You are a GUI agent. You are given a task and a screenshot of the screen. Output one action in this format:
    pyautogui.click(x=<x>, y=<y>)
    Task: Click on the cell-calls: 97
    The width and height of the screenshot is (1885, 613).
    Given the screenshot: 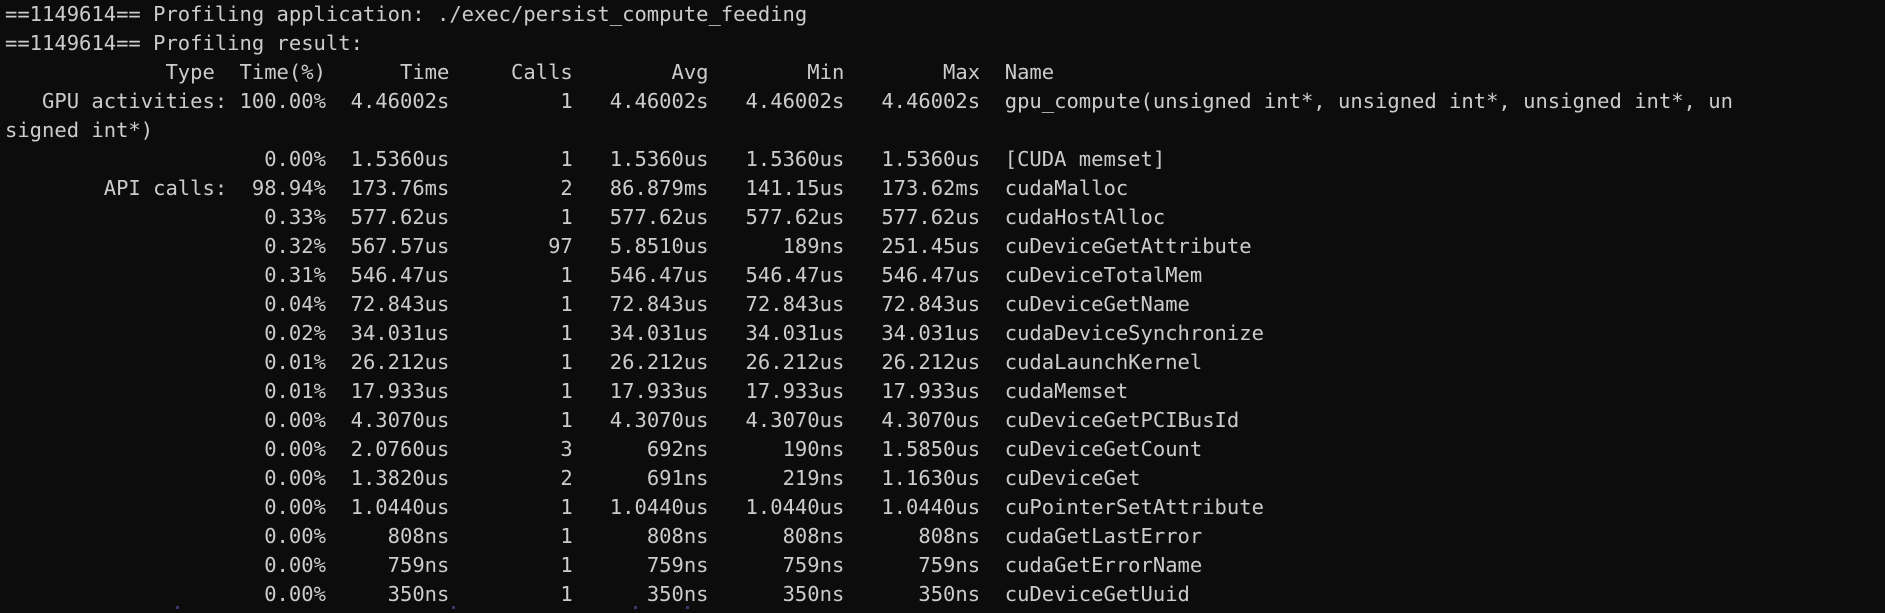 What is the action you would take?
    pyautogui.click(x=511, y=246)
    